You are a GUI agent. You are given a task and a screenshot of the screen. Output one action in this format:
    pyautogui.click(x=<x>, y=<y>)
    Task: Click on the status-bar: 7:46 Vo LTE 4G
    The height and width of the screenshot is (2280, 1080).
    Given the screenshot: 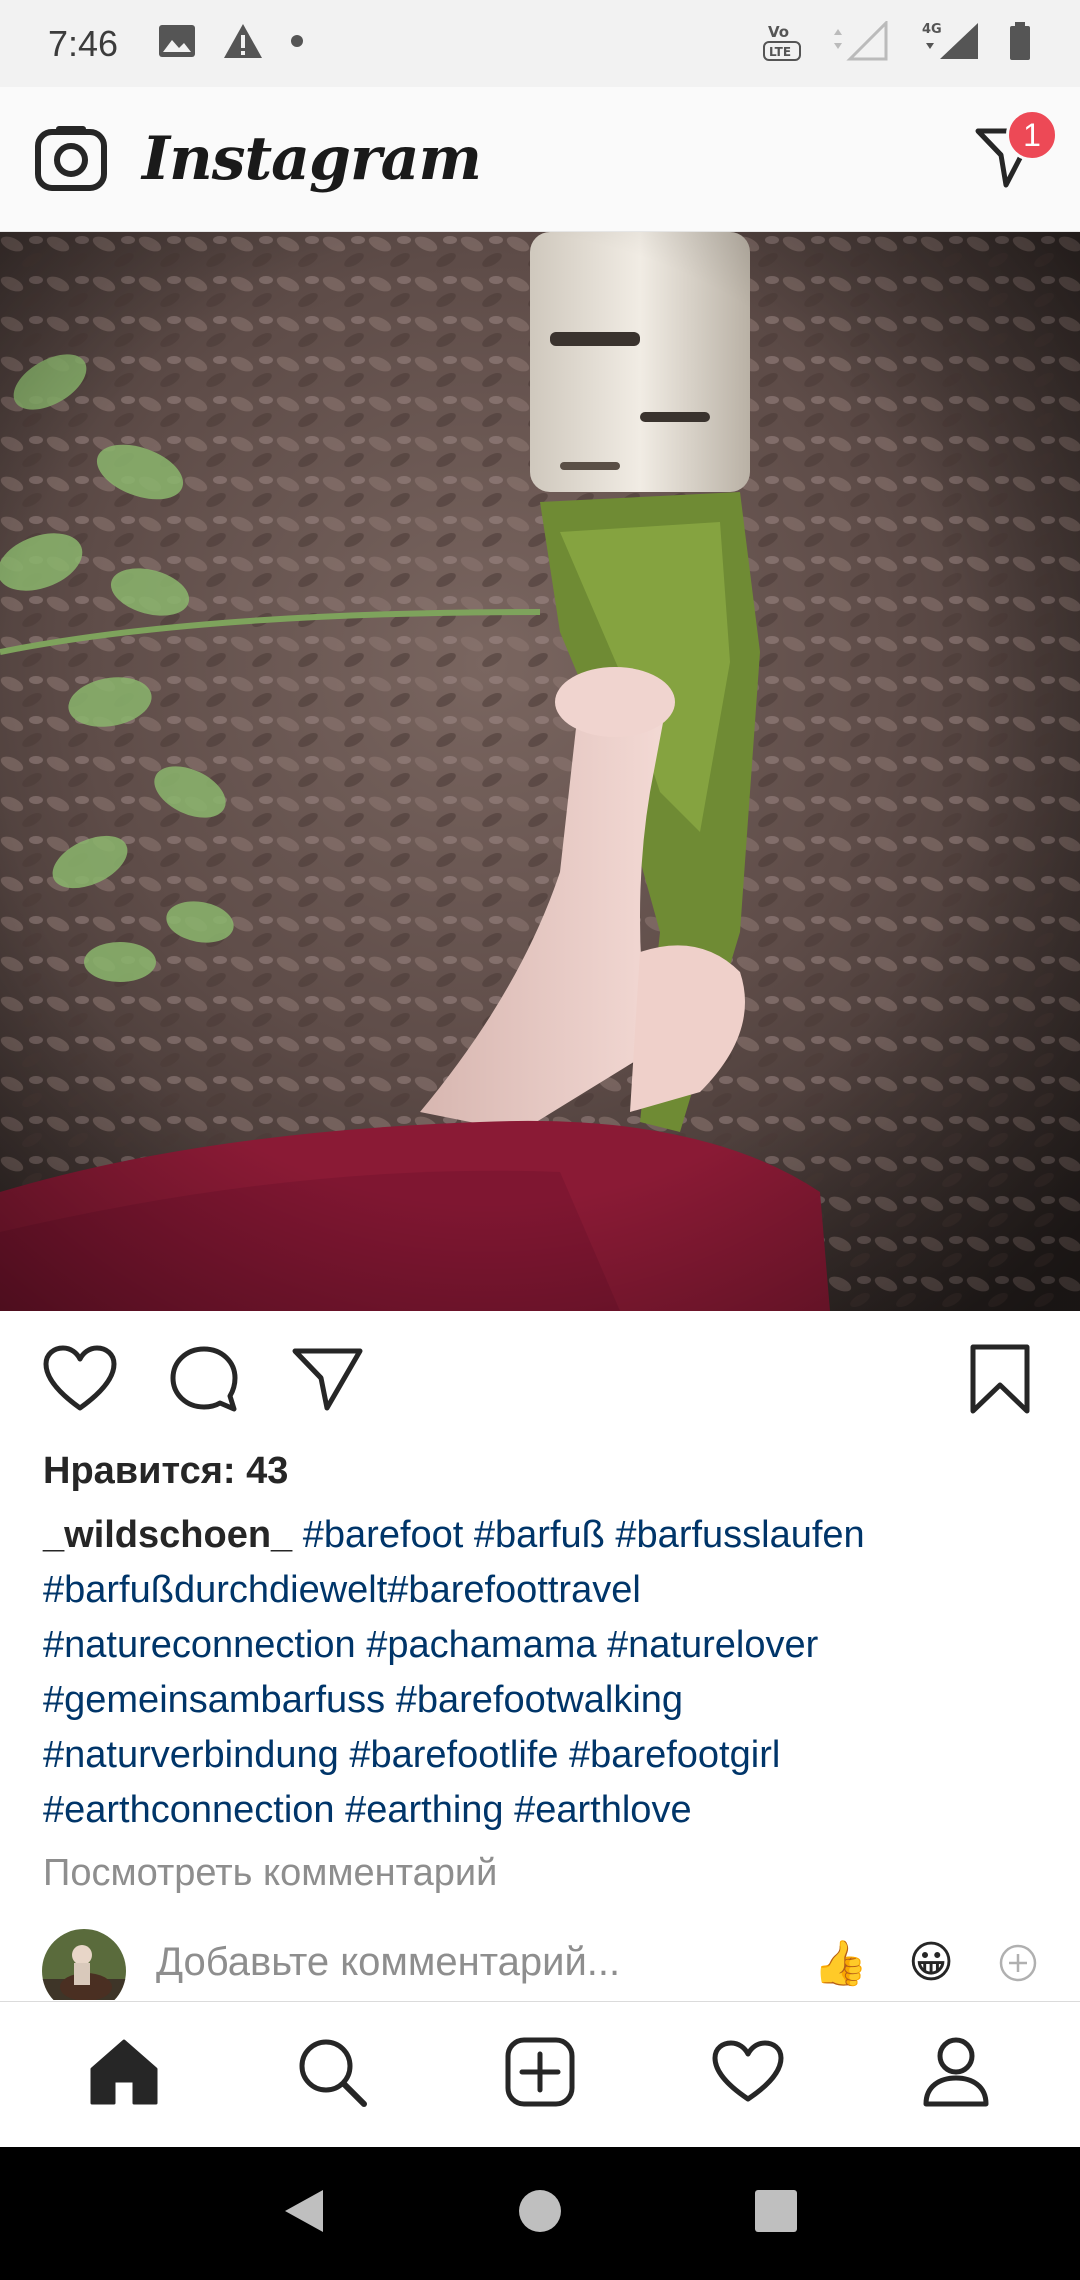 What is the action you would take?
    pyautogui.click(x=540, y=43)
    